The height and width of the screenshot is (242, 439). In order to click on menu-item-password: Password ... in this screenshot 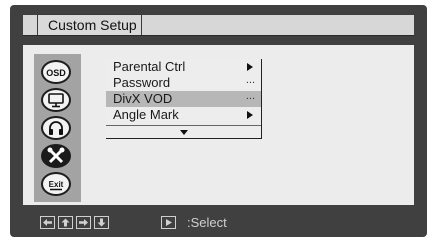, I will do `click(183, 82)`.